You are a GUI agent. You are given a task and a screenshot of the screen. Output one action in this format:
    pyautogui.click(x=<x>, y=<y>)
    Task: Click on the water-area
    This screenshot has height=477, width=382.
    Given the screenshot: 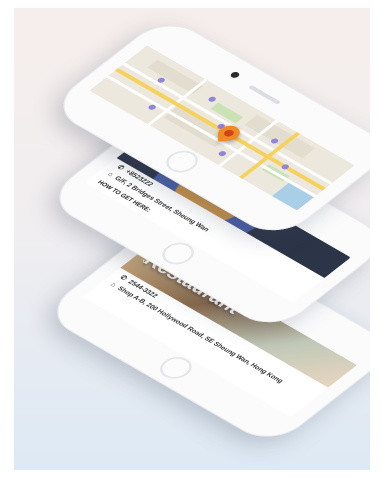 What is the action you would take?
    pyautogui.click(x=293, y=196)
    